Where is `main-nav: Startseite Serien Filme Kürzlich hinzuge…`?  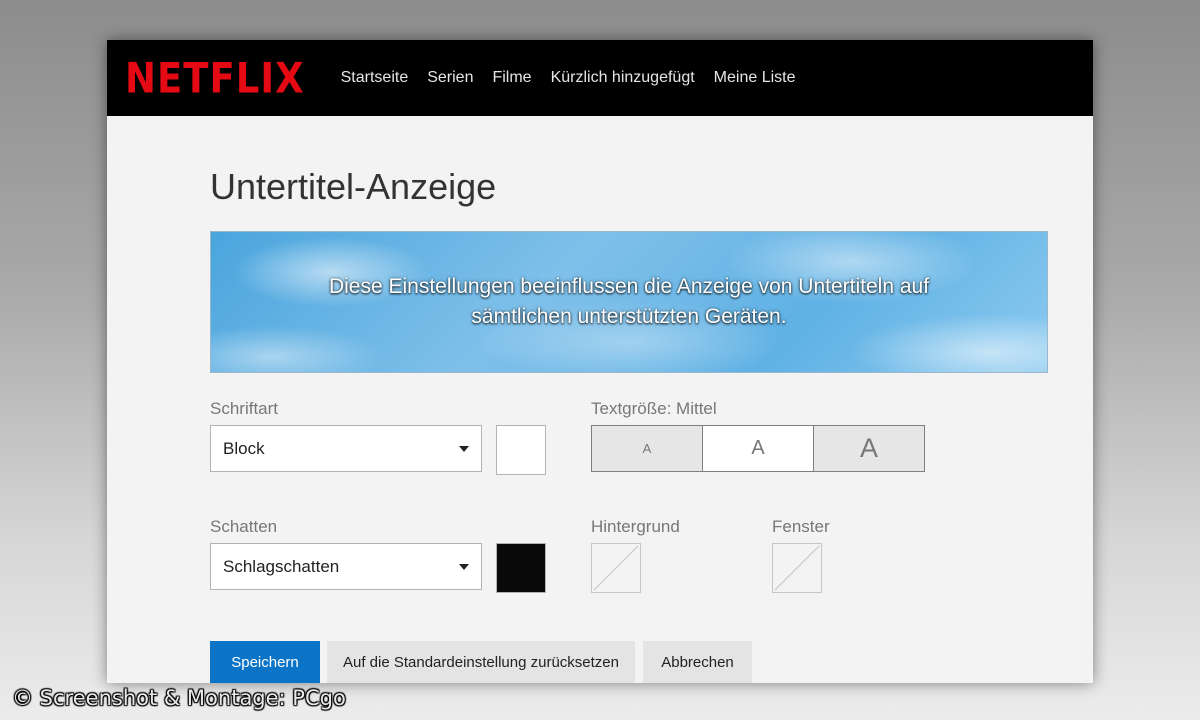 main-nav: Startseite Serien Filme Kürzlich hinzuge… is located at coordinates (578, 78).